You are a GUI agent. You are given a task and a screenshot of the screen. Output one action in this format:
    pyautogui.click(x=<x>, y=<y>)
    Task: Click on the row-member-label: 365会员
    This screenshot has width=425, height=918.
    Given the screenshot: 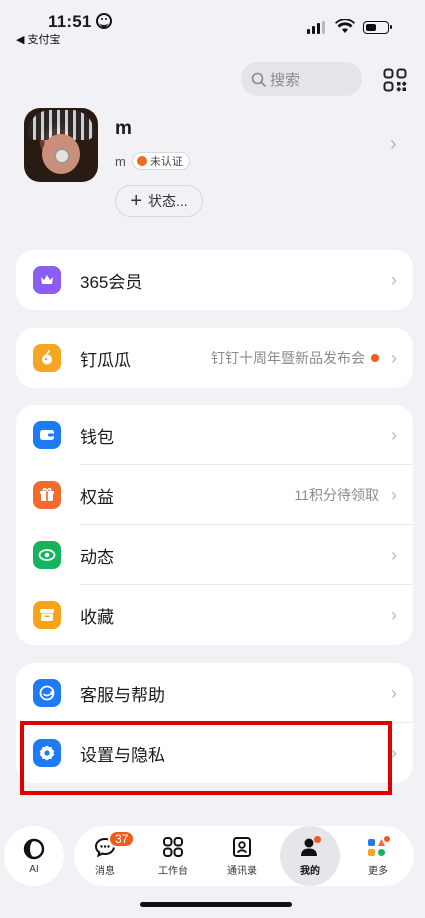 What is the action you would take?
    pyautogui.click(x=111, y=282)
    